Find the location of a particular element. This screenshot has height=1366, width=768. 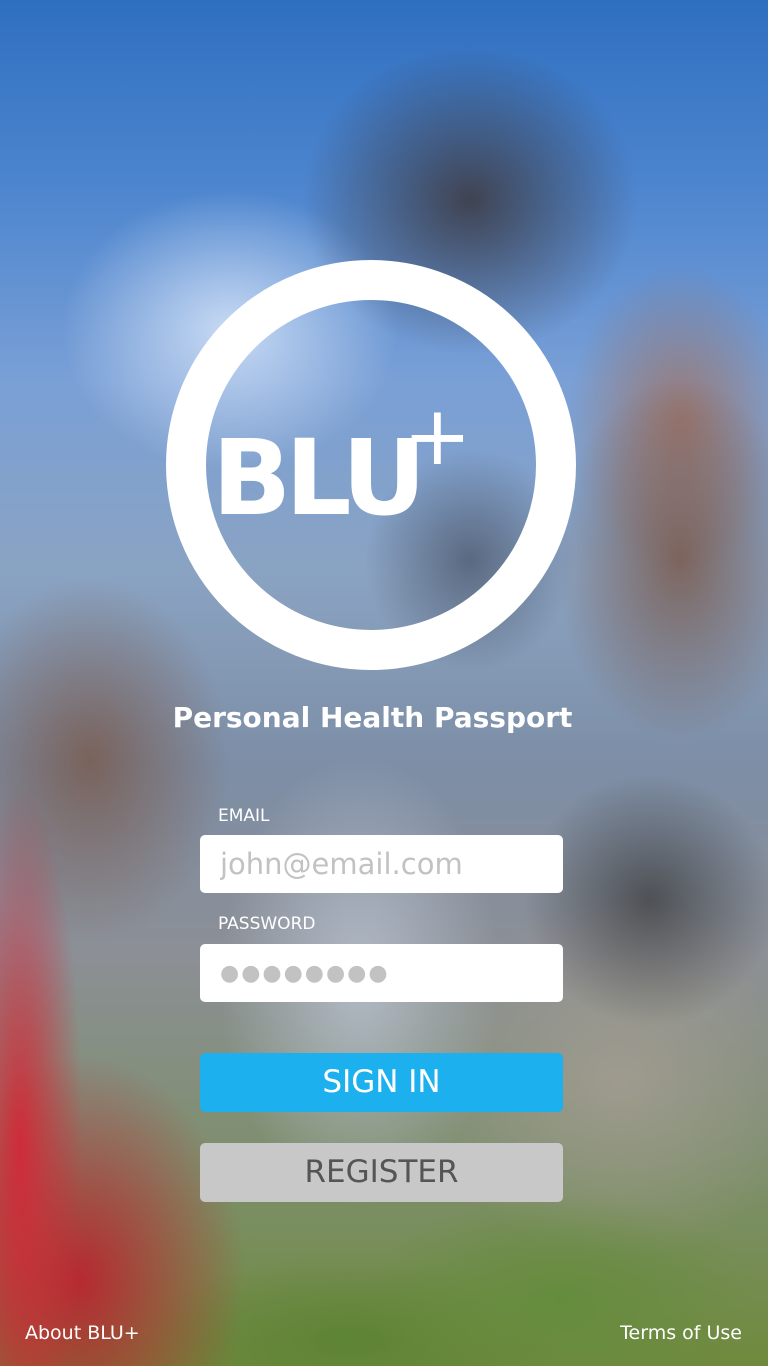

sign-in-button: SIGN IN is located at coordinates (381, 1082).